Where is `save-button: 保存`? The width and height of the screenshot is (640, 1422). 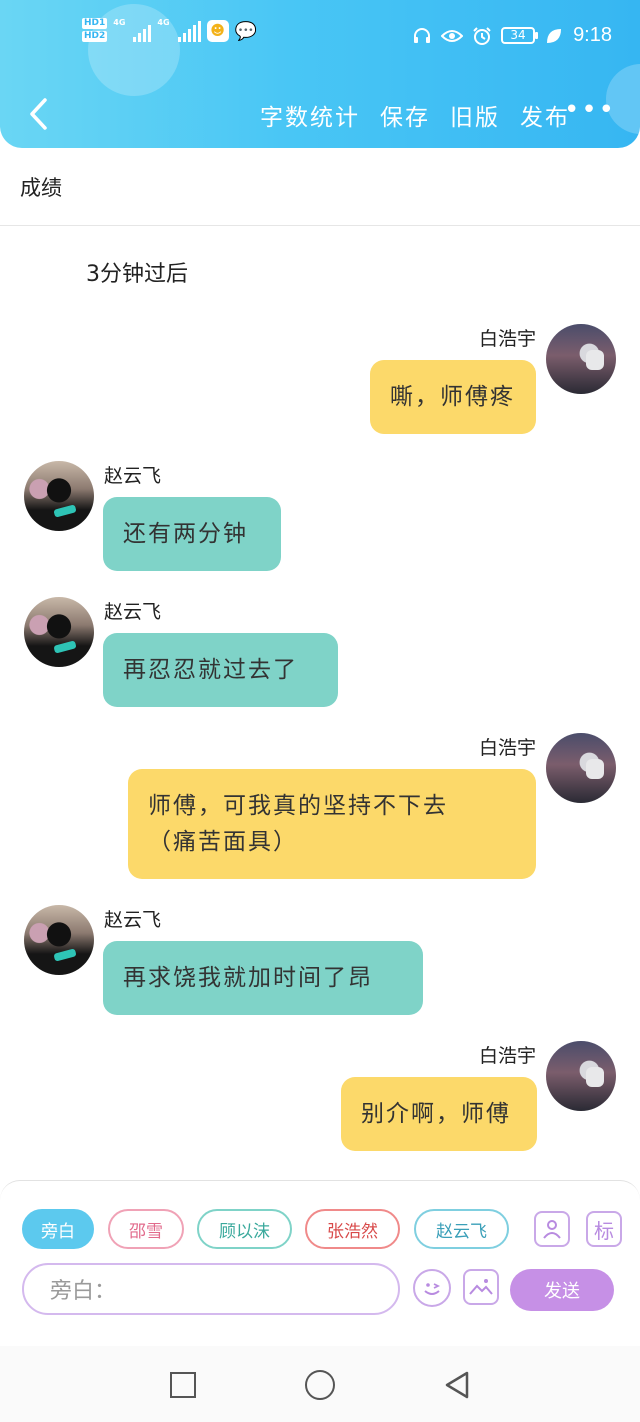
save-button: 保存 is located at coordinates (405, 115).